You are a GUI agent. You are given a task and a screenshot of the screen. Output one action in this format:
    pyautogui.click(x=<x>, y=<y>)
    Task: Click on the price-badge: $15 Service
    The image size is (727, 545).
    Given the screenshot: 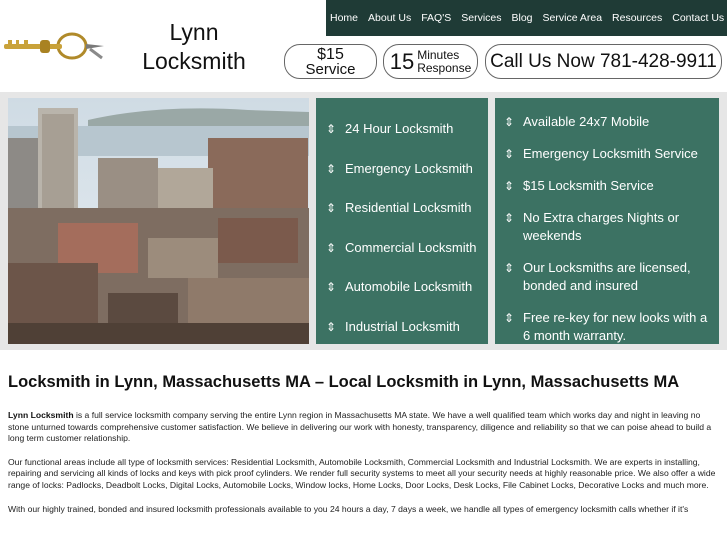 What is the action you would take?
    pyautogui.click(x=330, y=61)
    